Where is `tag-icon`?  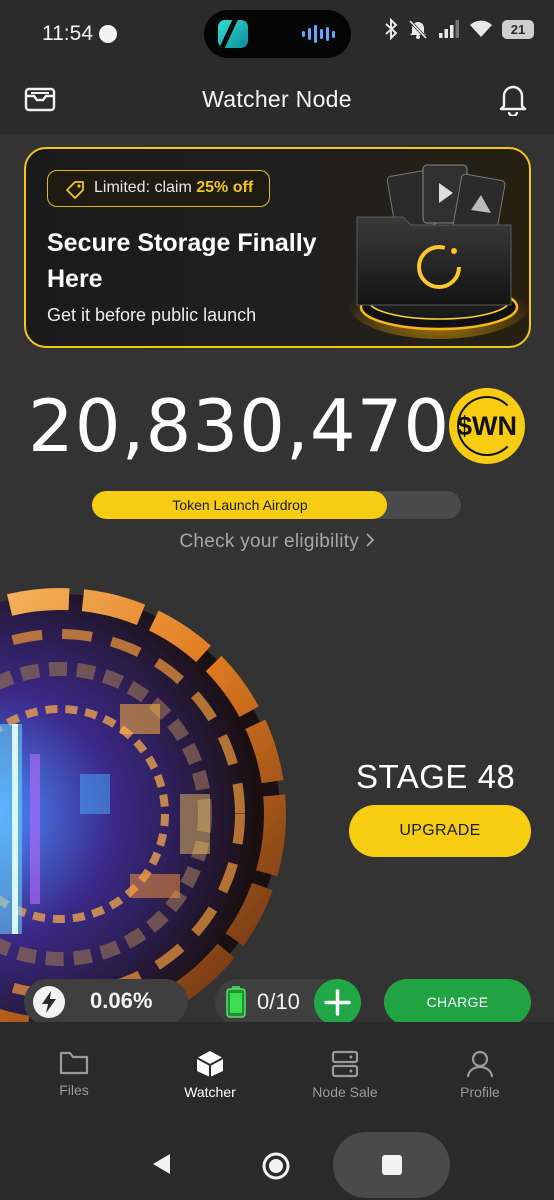 tag-icon is located at coordinates (75, 196).